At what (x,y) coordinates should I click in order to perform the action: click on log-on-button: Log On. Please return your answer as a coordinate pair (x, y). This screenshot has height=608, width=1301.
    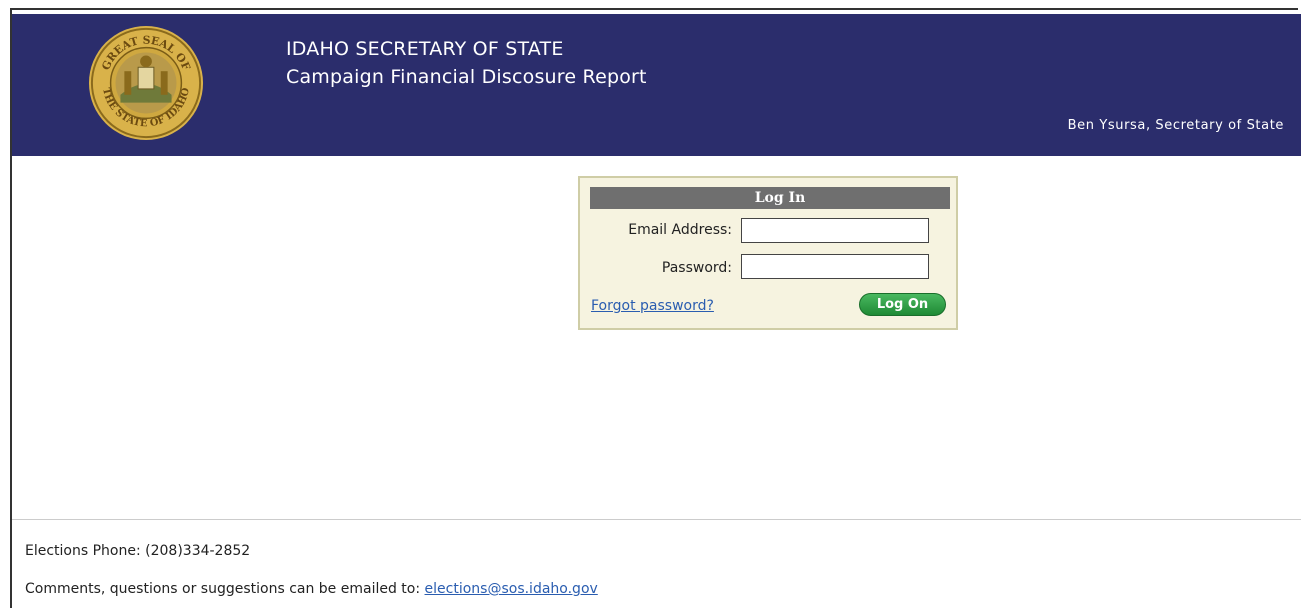
    Looking at the image, I should click on (902, 304).